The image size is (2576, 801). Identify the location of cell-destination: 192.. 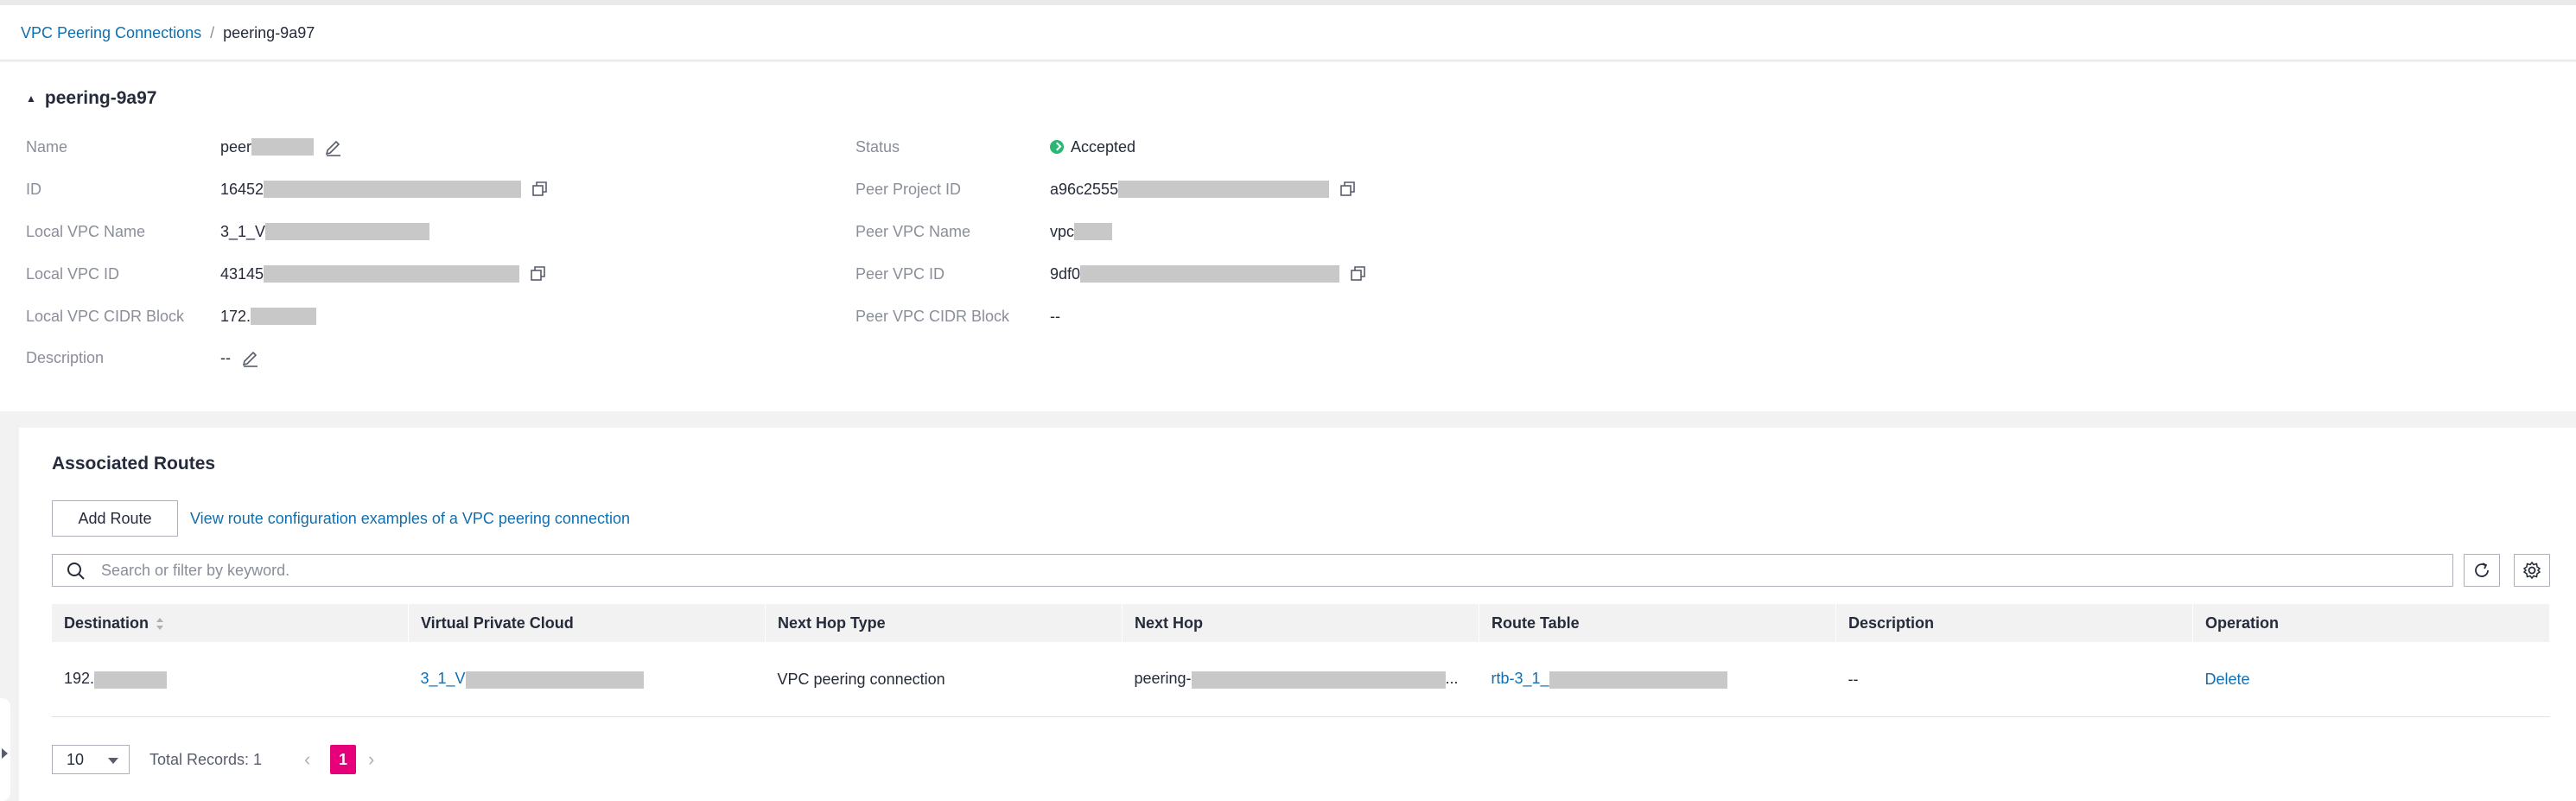
(230, 679).